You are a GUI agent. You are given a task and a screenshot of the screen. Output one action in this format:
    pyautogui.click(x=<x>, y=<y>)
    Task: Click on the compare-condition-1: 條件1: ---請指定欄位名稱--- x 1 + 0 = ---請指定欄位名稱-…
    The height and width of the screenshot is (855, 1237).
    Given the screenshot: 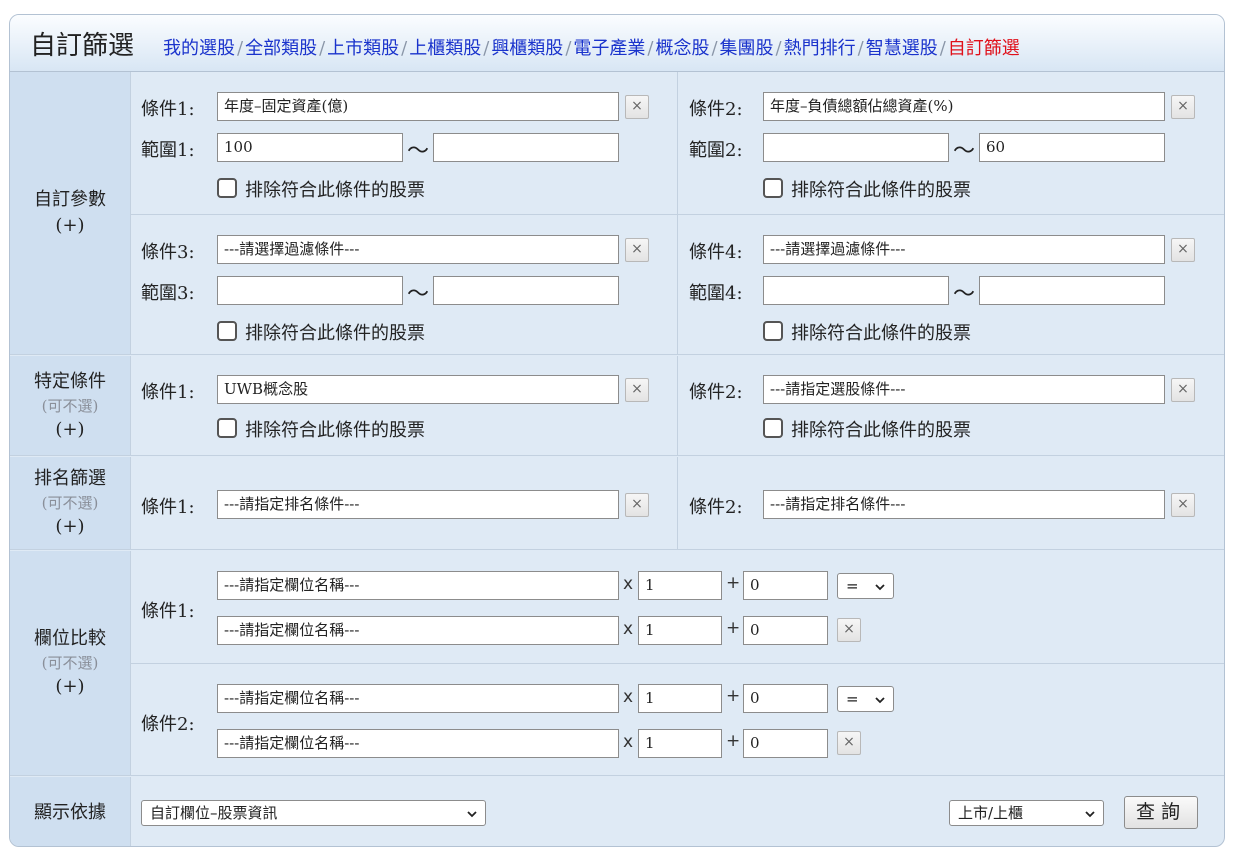 What is the action you would take?
    pyautogui.click(x=677, y=607)
    